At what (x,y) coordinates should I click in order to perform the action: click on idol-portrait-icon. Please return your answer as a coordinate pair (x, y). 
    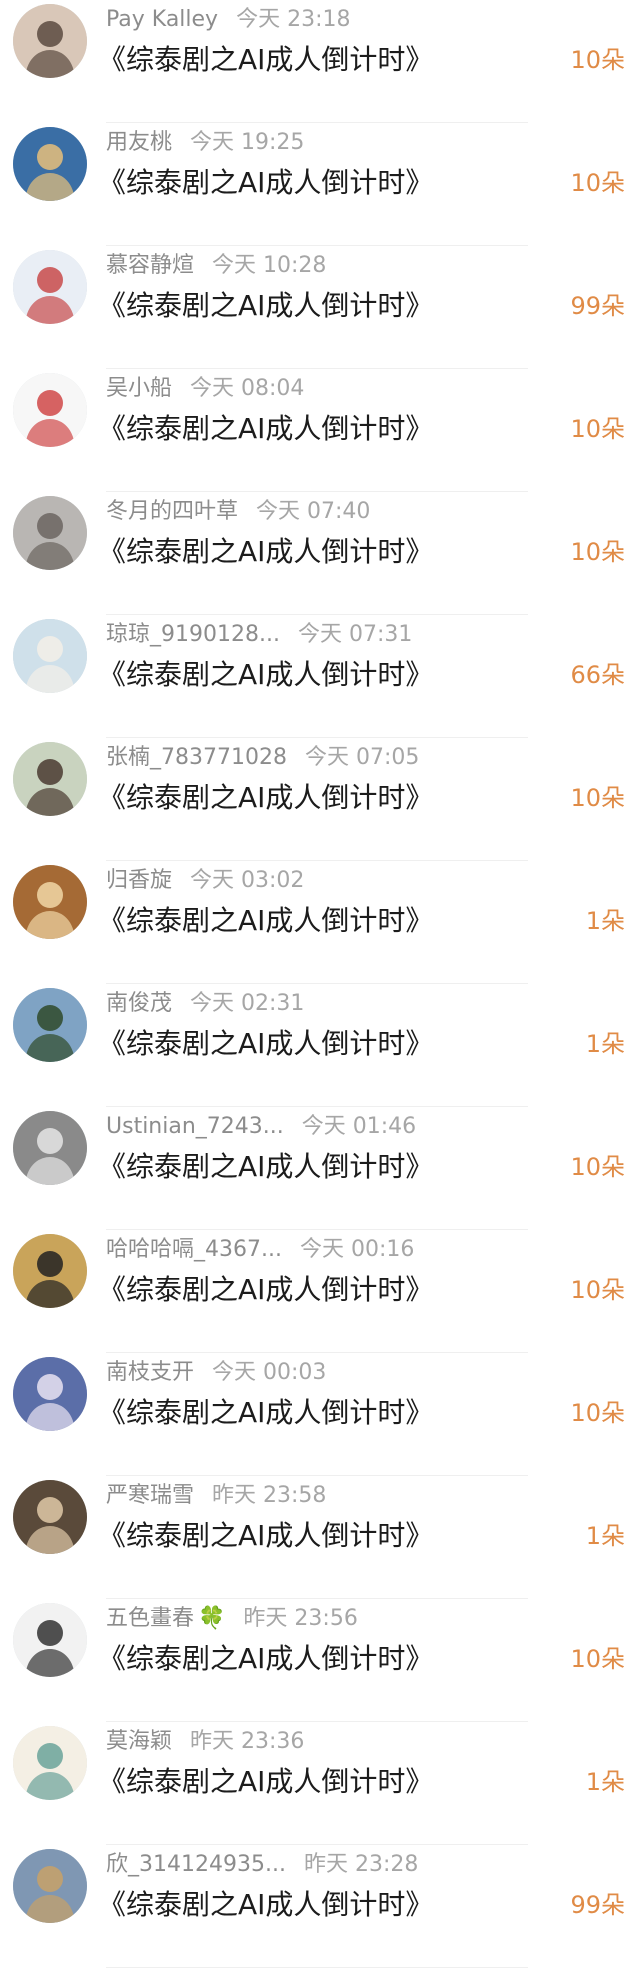
    Looking at the image, I should click on (50, 1394).